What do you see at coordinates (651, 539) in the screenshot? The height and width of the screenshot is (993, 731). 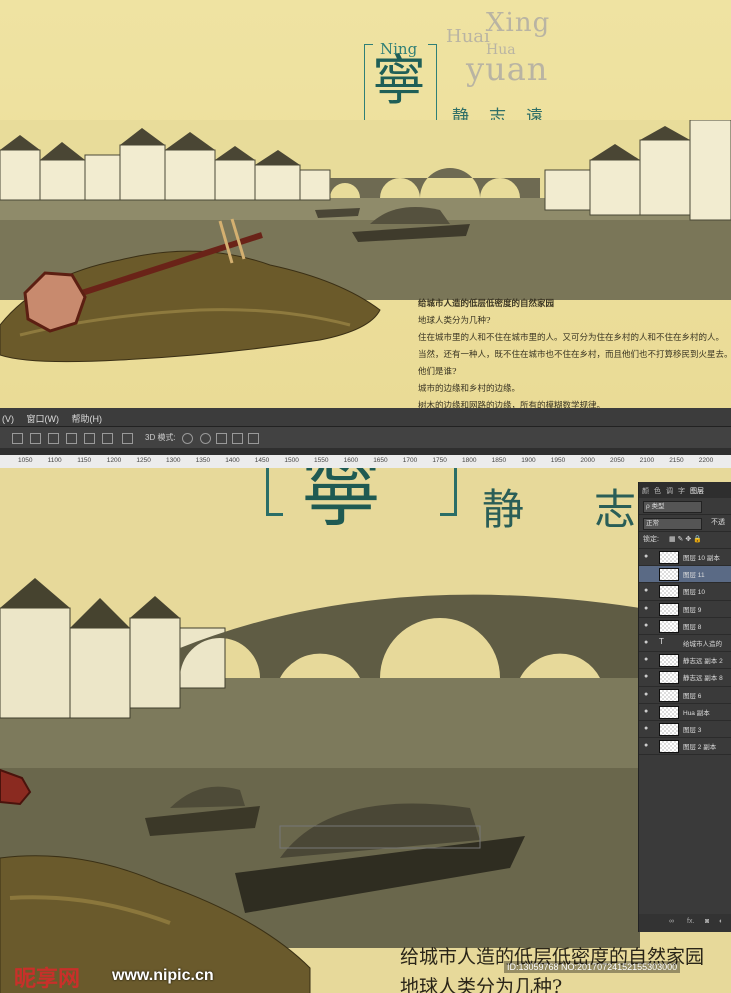 I see `lock-label: 锁定:` at bounding box center [651, 539].